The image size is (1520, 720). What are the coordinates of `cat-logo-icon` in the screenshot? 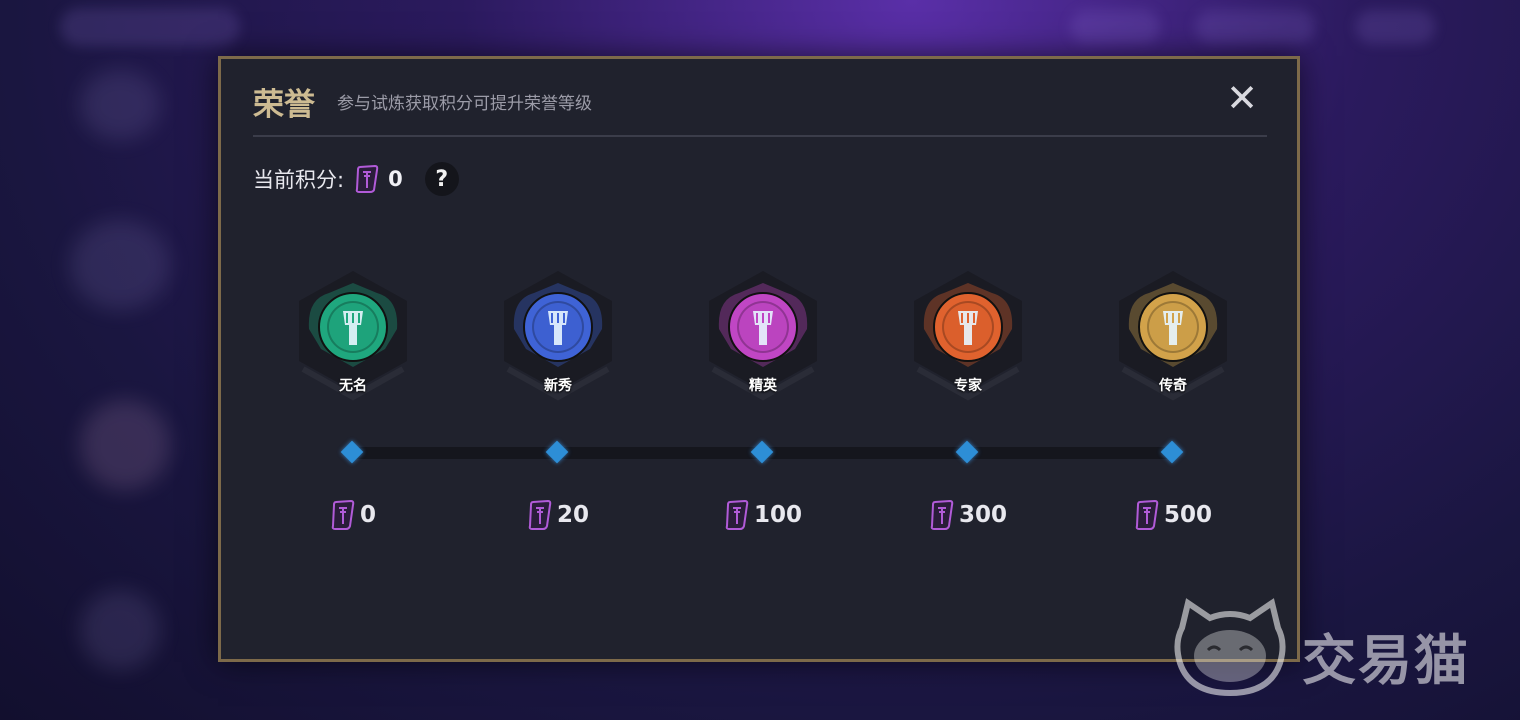 It's located at (1230, 647).